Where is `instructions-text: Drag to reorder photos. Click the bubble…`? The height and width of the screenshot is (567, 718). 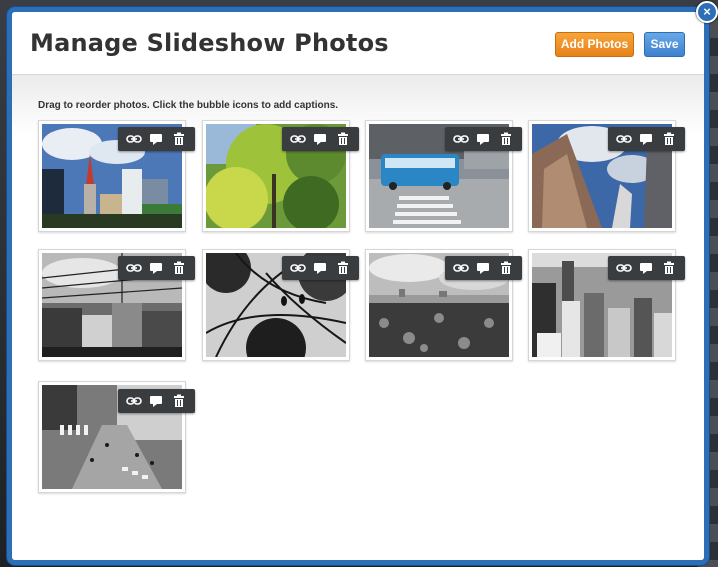
instructions-text: Drag to reorder photos. Click the bubble… is located at coordinates (188, 105).